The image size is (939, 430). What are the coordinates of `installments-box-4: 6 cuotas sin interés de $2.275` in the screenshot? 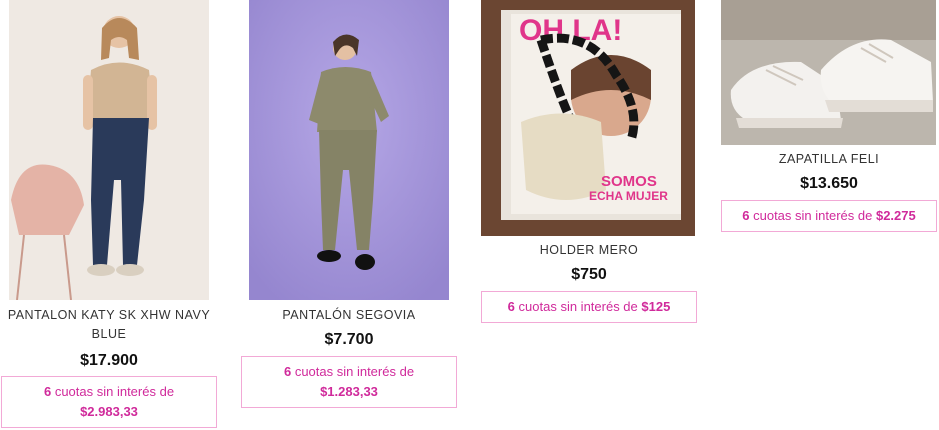 It's located at (829, 216).